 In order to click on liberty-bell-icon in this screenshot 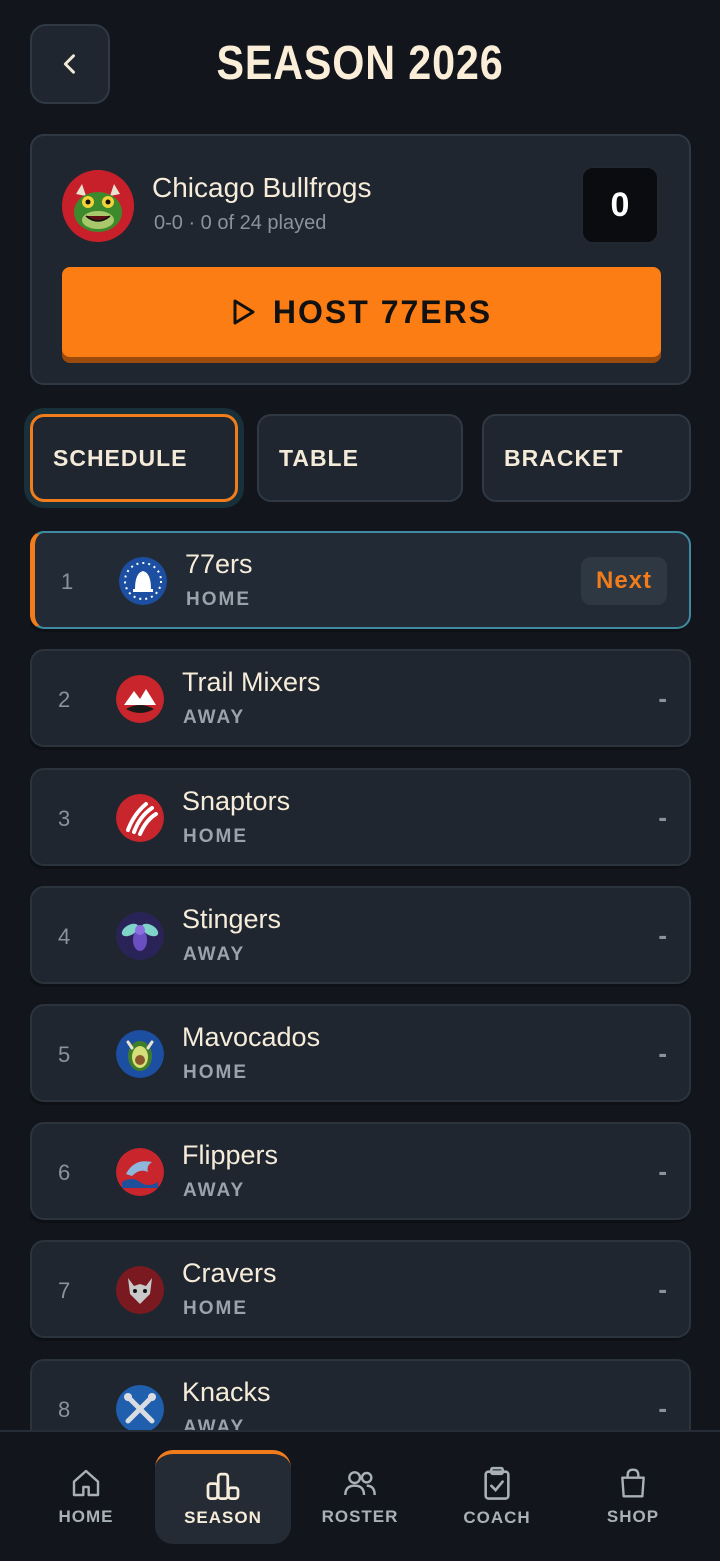, I will do `click(143, 581)`.